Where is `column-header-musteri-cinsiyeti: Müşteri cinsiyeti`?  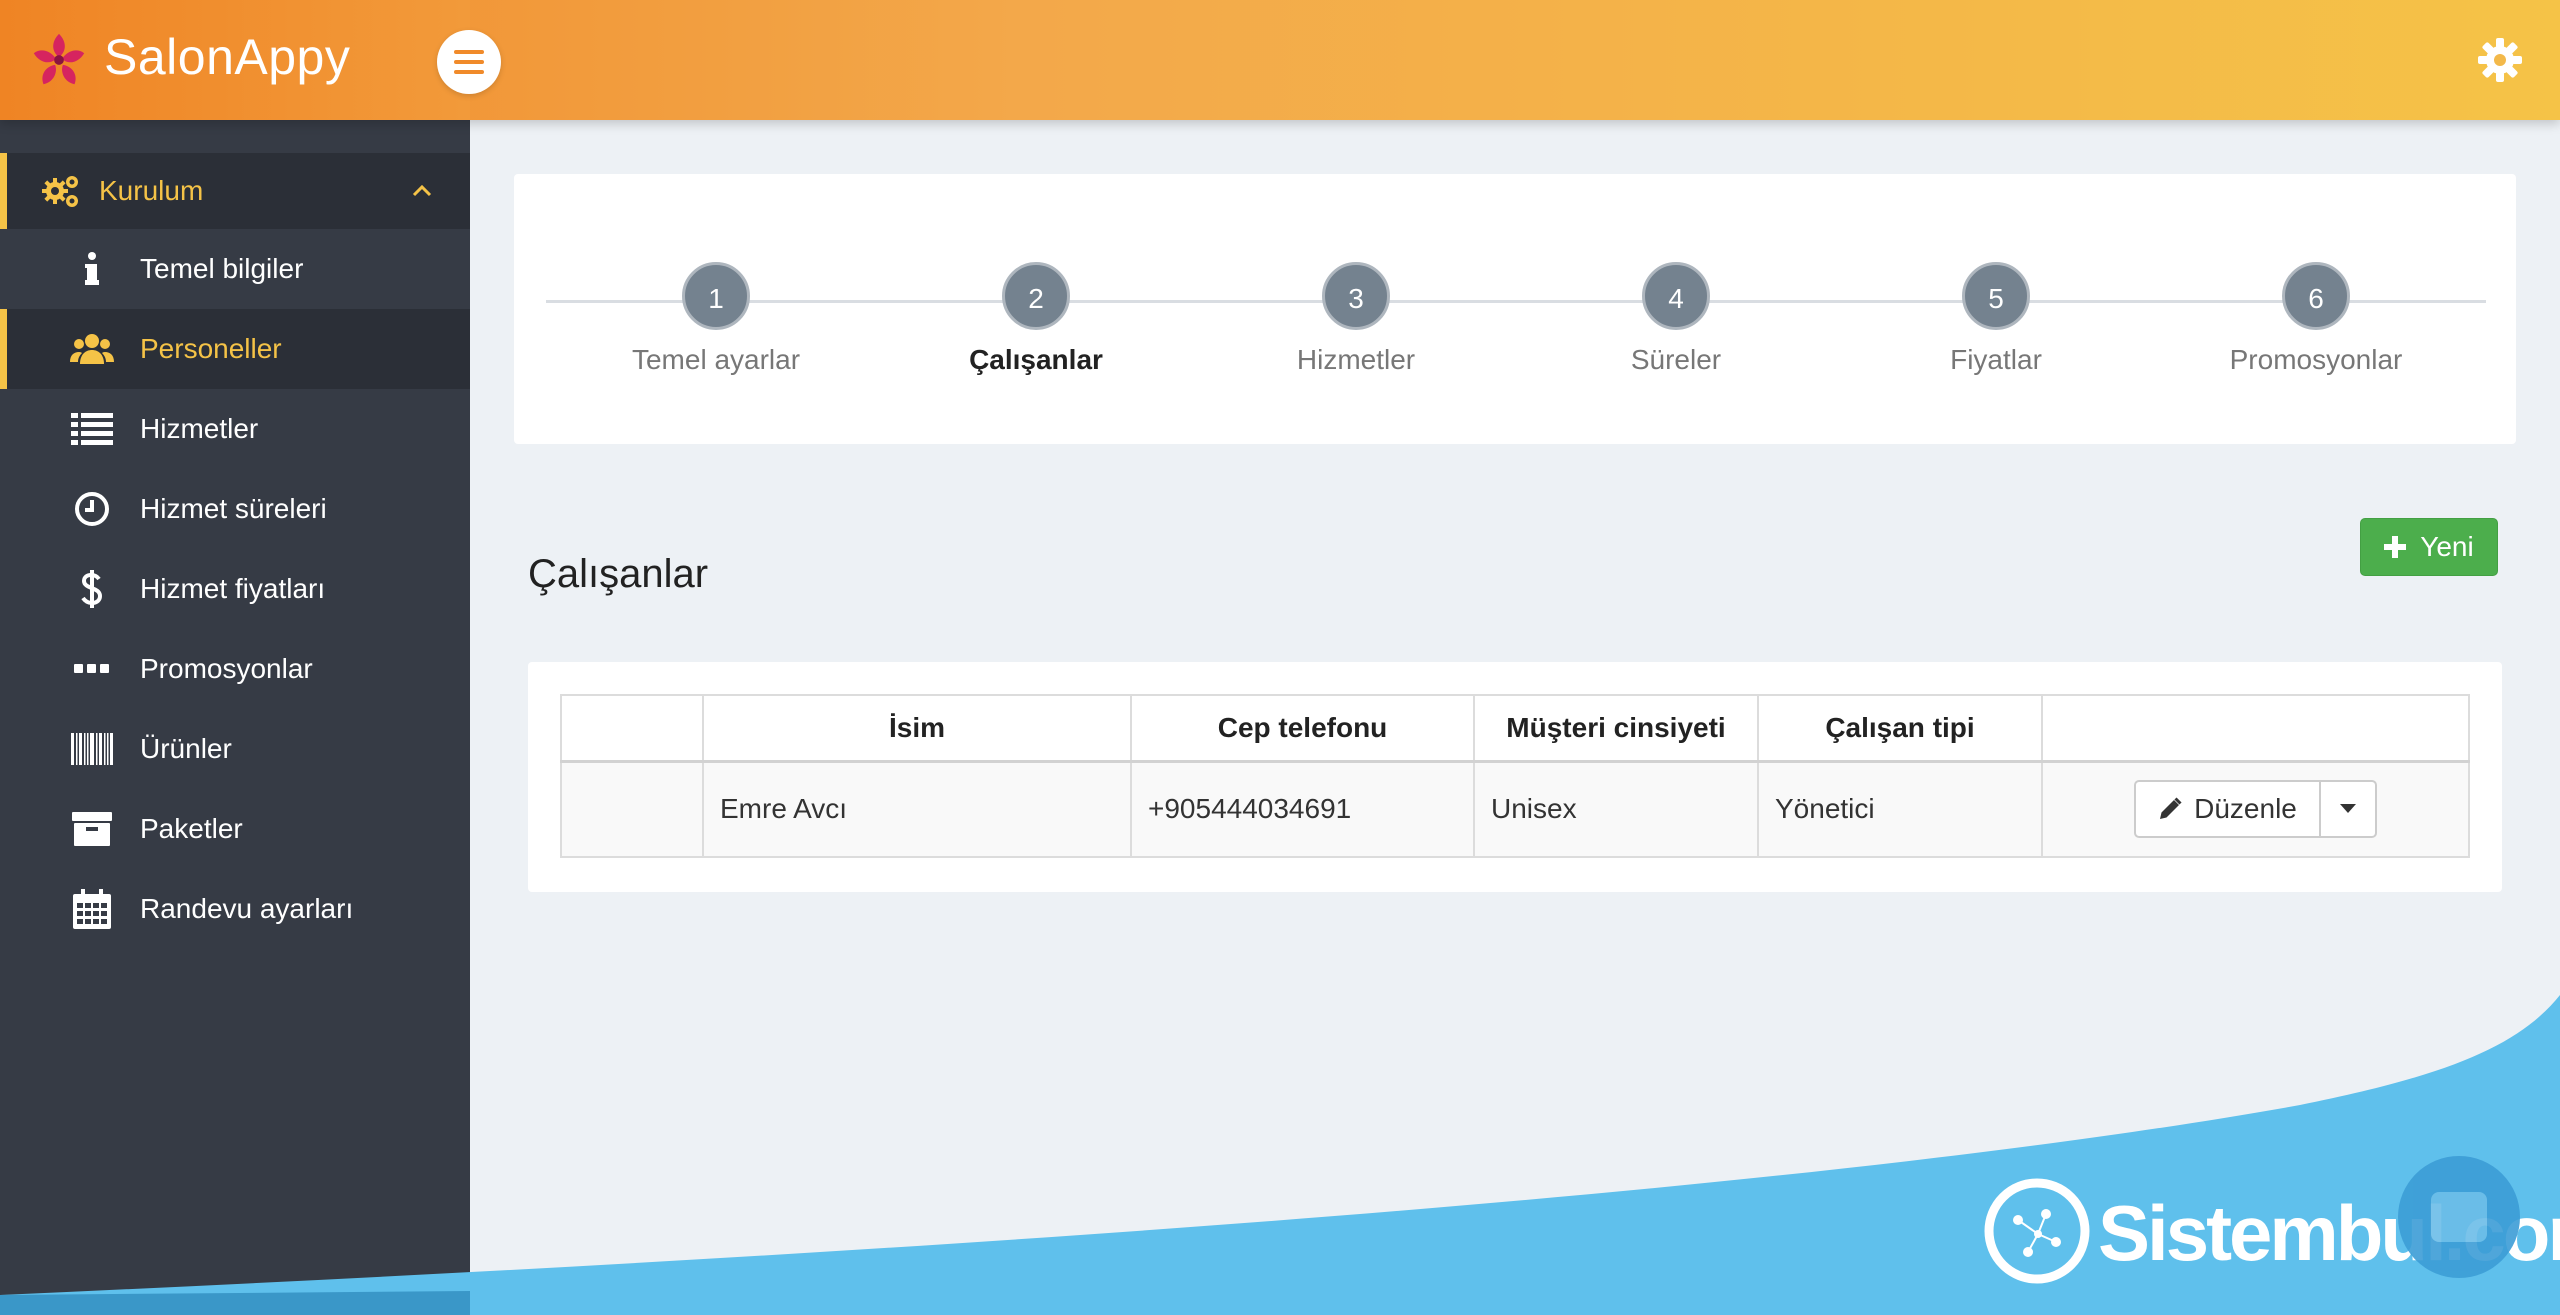
column-header-musteri-cinsiyeti: Müşteri cinsiyeti is located at coordinates (1616, 728).